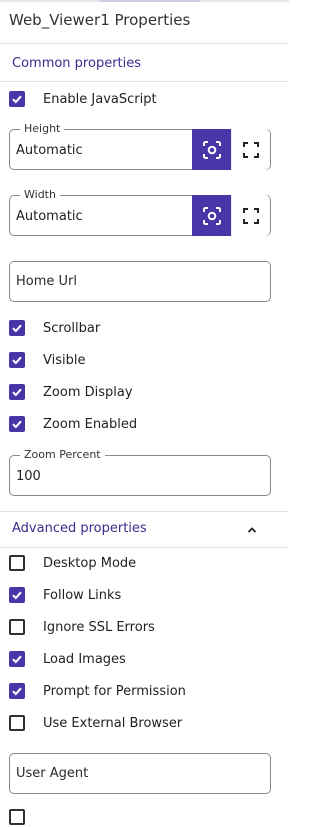 Image resolution: width=320 pixels, height=827 pixels. I want to click on section-advanced-heading: Advanced properties, so click(79, 528).